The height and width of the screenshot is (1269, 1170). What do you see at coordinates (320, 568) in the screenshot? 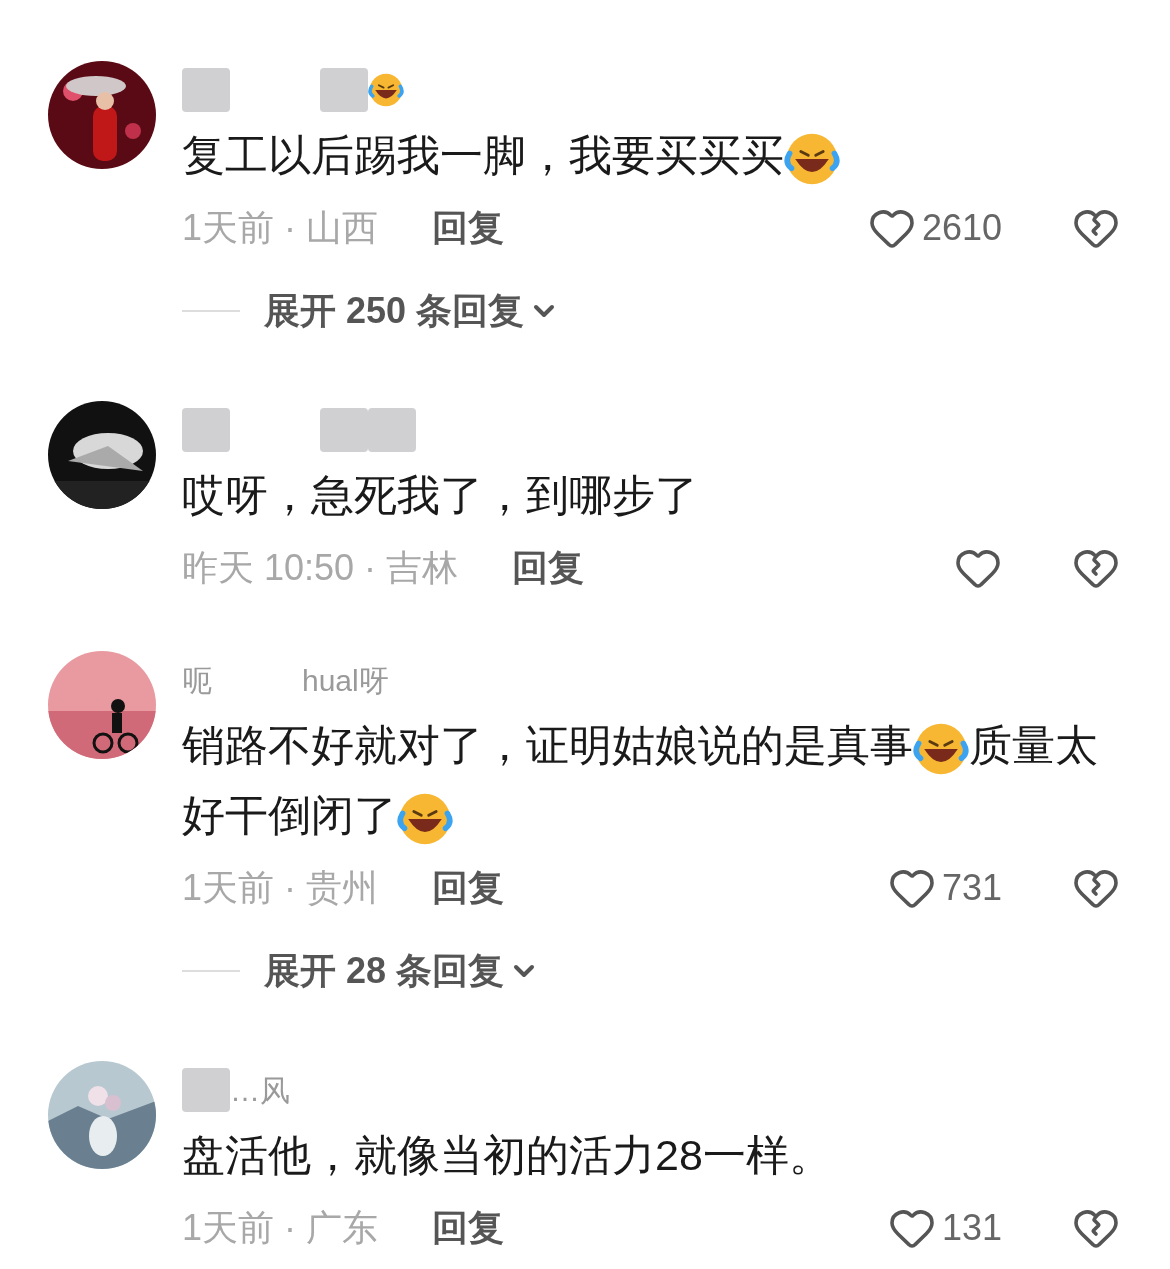
I see `comment-meta: 昨天 10:50 · 吉林` at bounding box center [320, 568].